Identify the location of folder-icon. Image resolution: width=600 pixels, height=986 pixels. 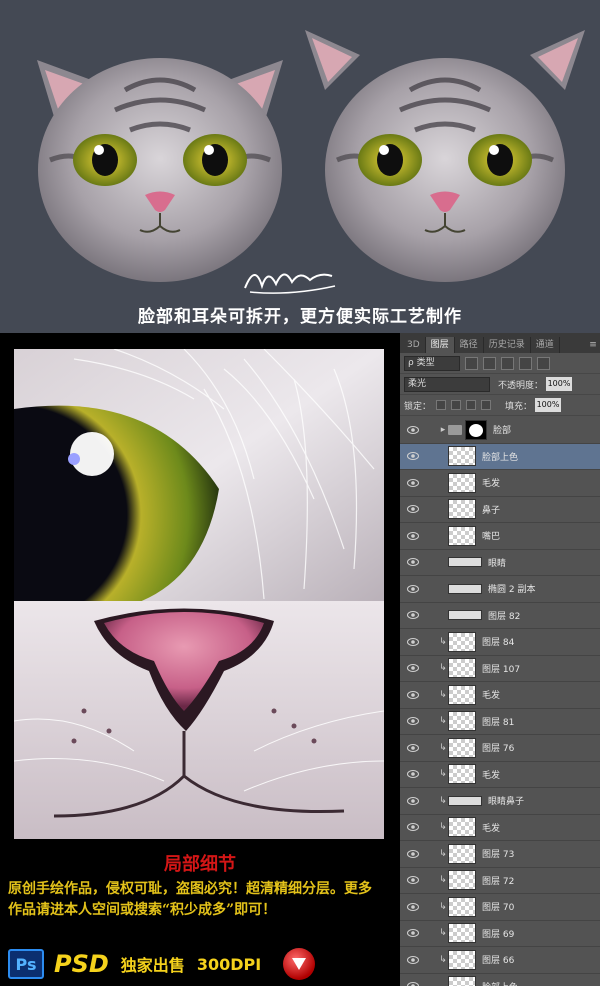
(455, 429).